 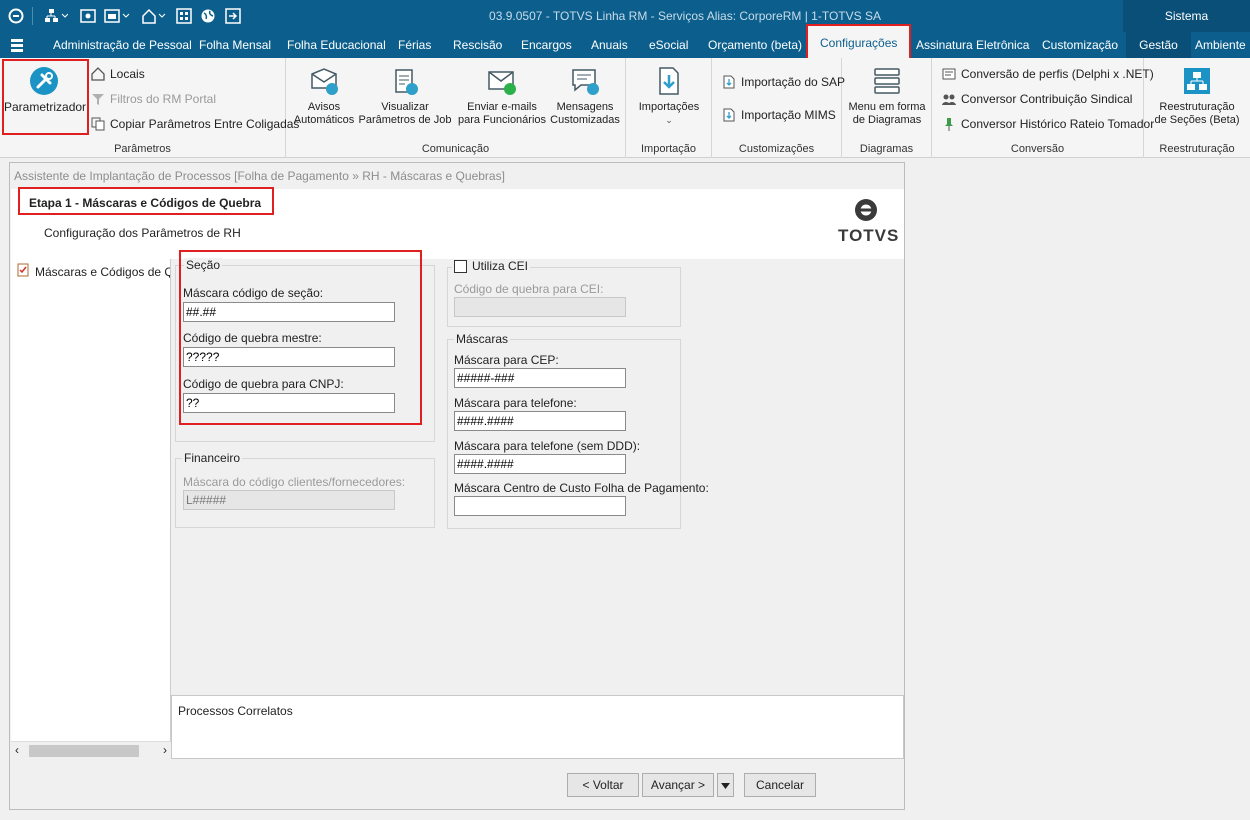 I want to click on mascara-cep-input, so click(x=540, y=378).